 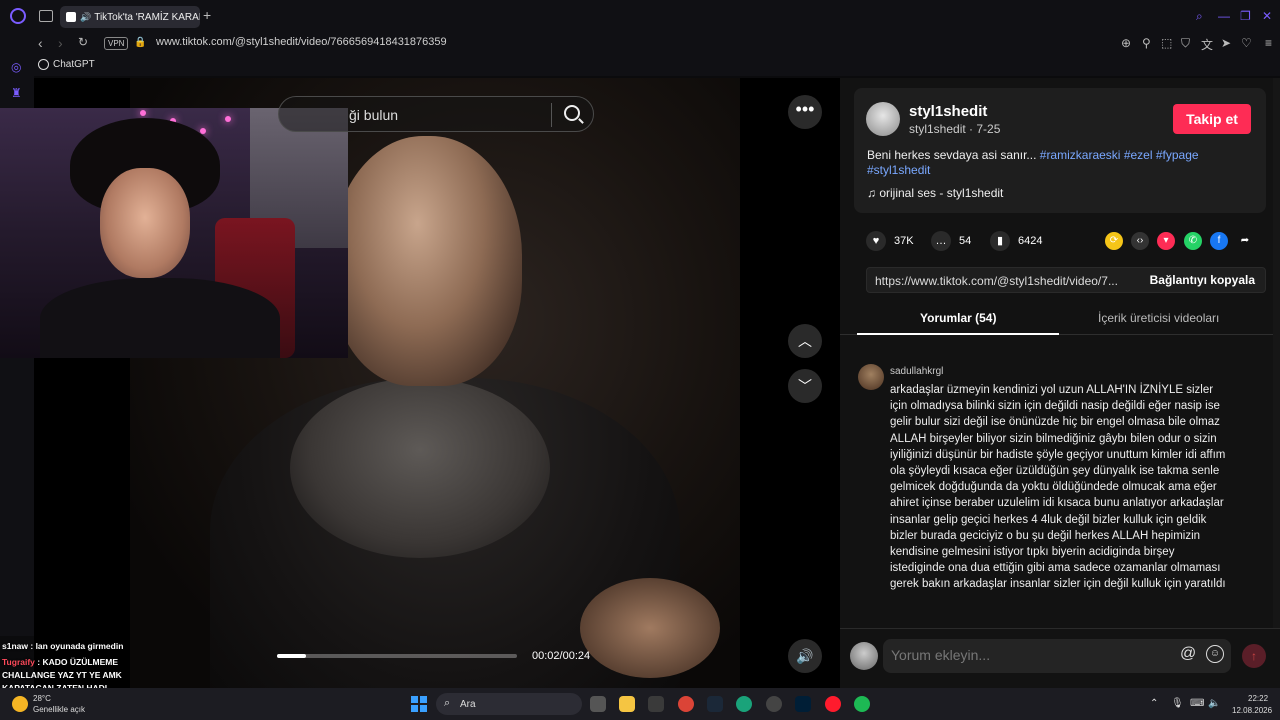 What do you see at coordinates (1226, 43) in the screenshot?
I see `send-icon: ➤` at bounding box center [1226, 43].